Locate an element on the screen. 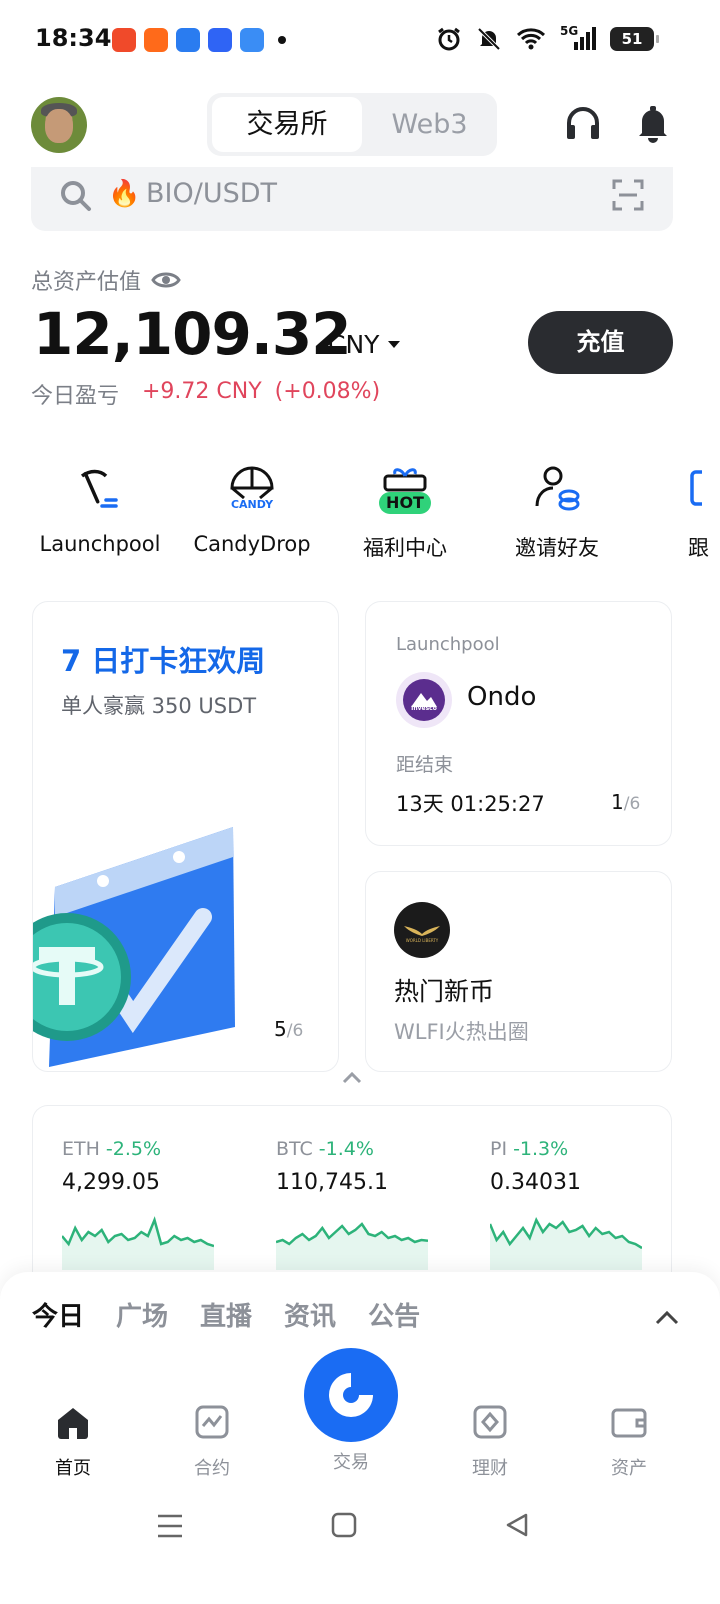 Image resolution: width=720 pixels, height=1604 pixels. expand-chevron-icon is located at coordinates (667, 1317).